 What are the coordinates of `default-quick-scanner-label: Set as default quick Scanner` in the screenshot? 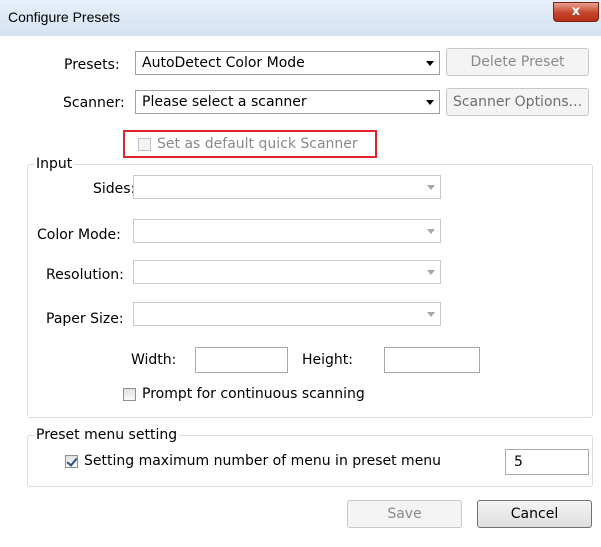 It's located at (257, 144).